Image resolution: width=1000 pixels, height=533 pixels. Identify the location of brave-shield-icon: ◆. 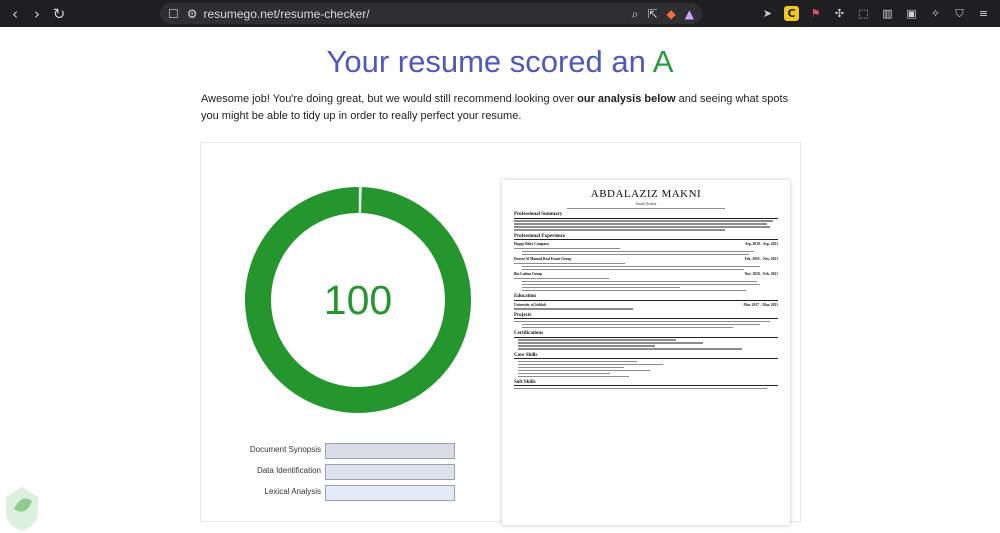
(671, 14).